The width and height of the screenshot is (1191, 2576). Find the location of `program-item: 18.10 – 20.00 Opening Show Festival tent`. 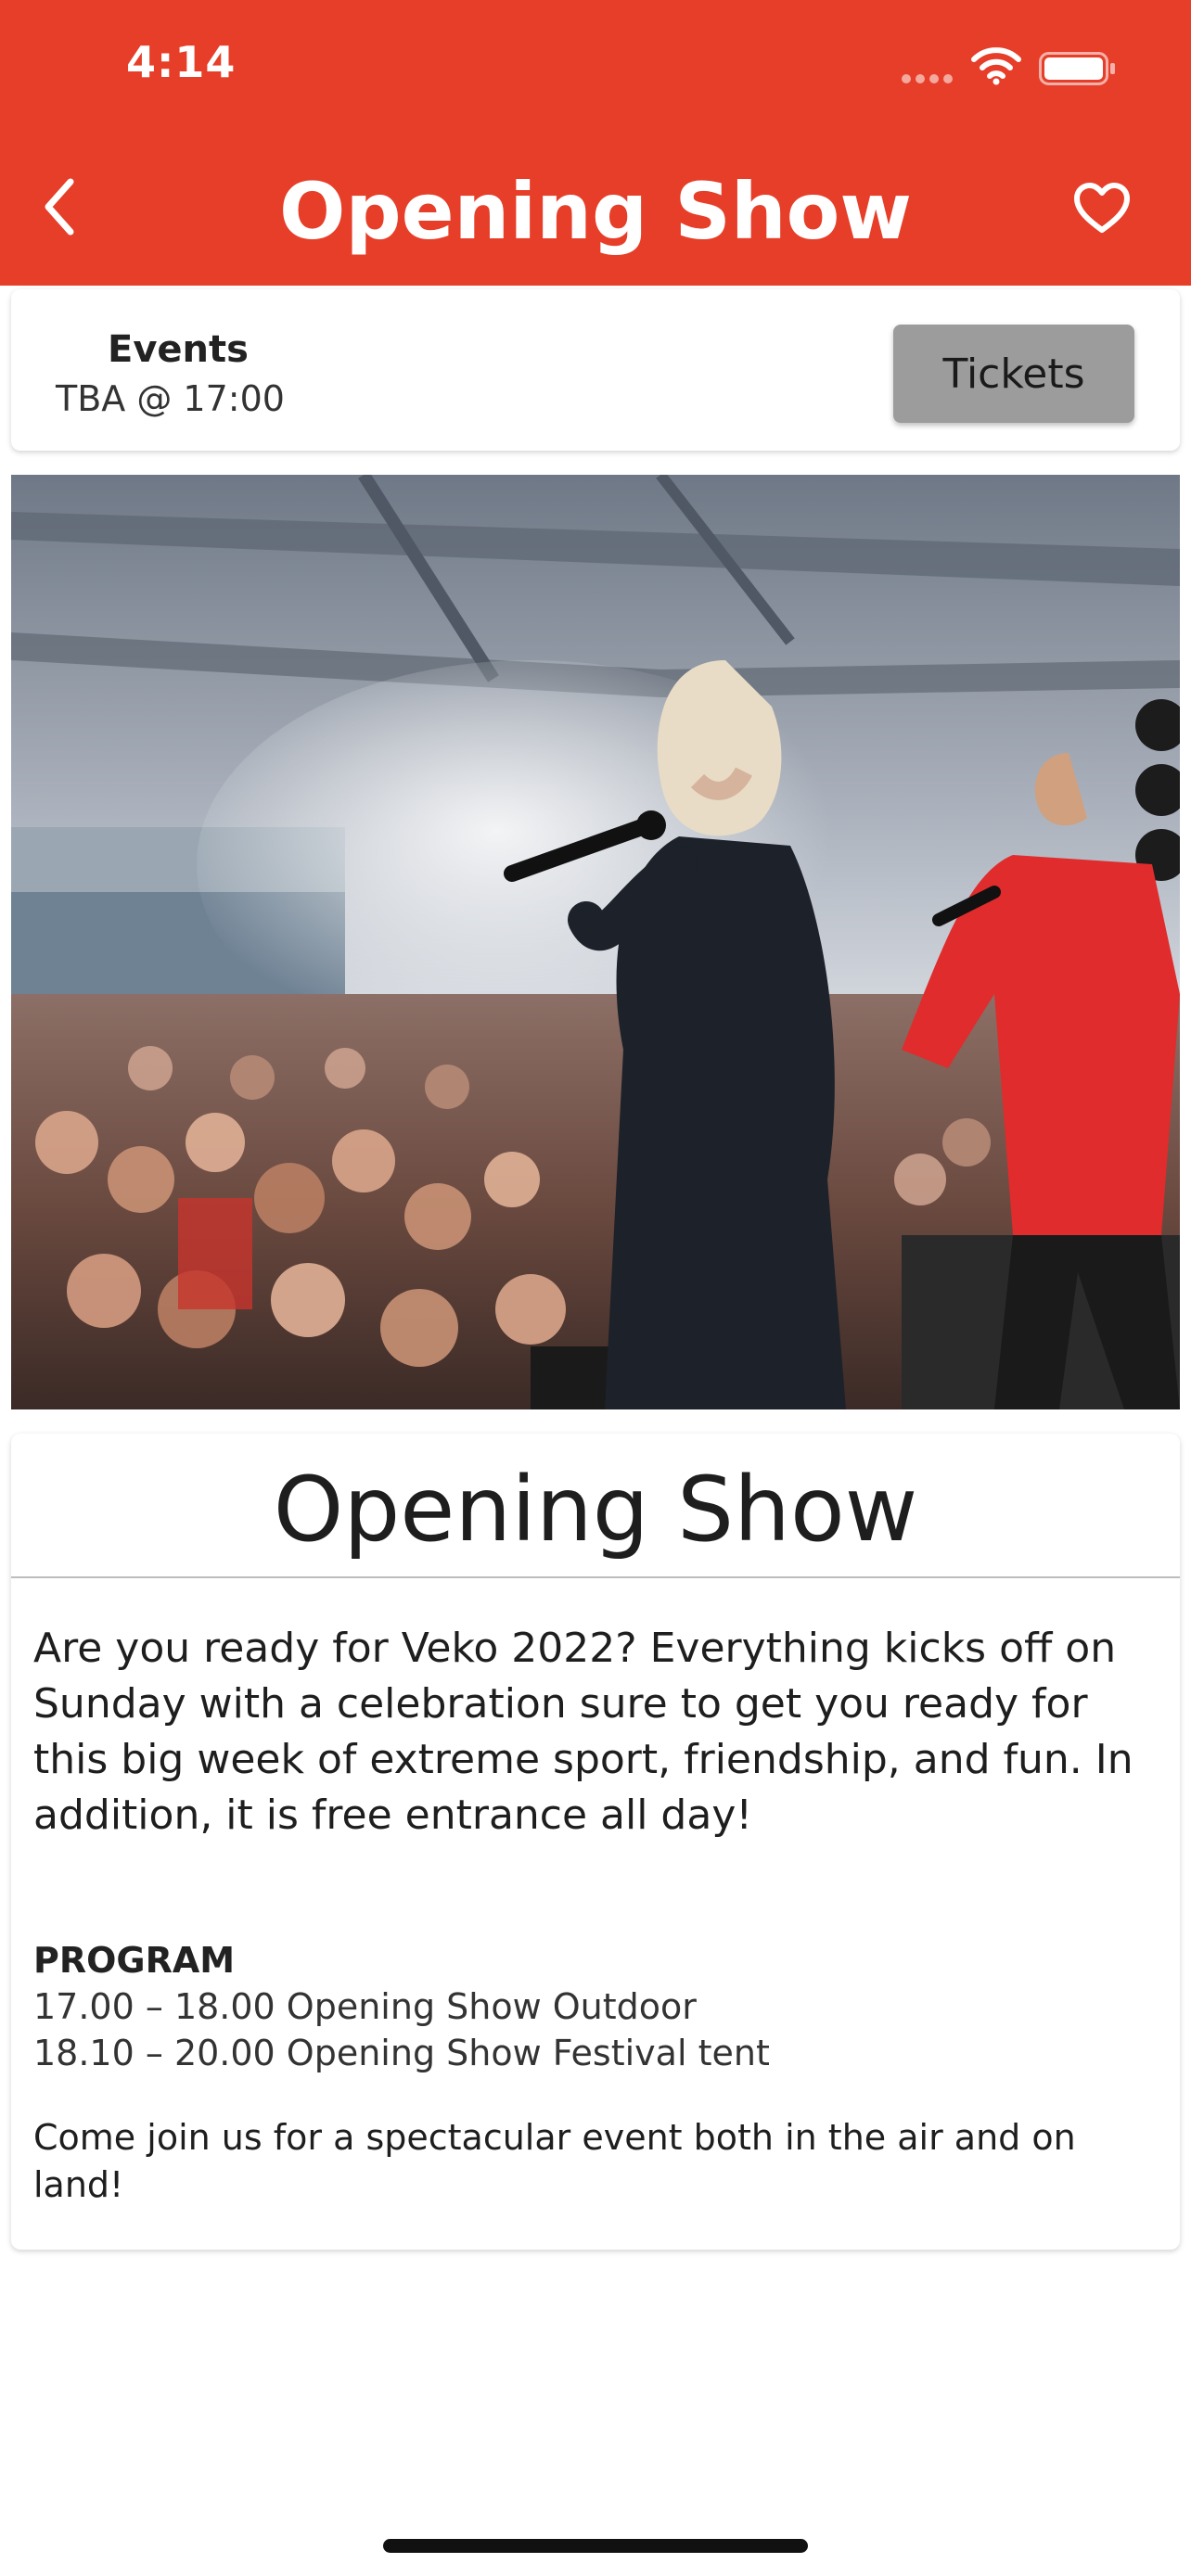

program-item: 18.10 – 20.00 Opening Show Festival tent is located at coordinates (401, 2053).